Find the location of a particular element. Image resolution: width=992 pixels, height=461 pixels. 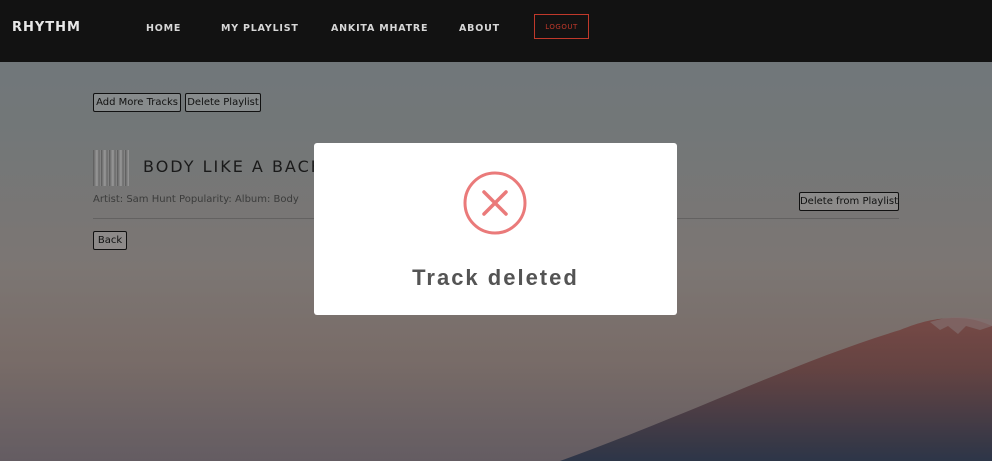

delete-playlist-button: Delete Playlist is located at coordinates (223, 102).